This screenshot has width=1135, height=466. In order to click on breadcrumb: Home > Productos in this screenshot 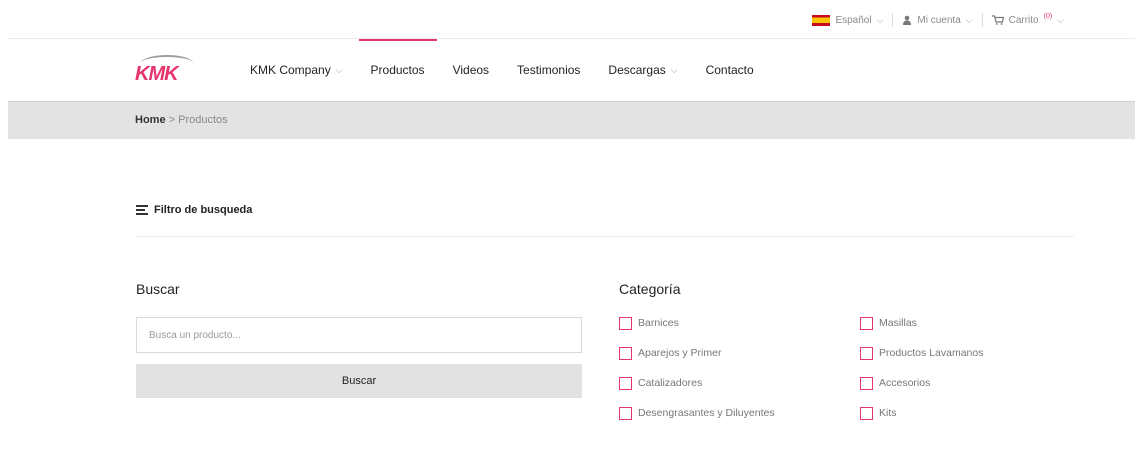, I will do `click(181, 120)`.